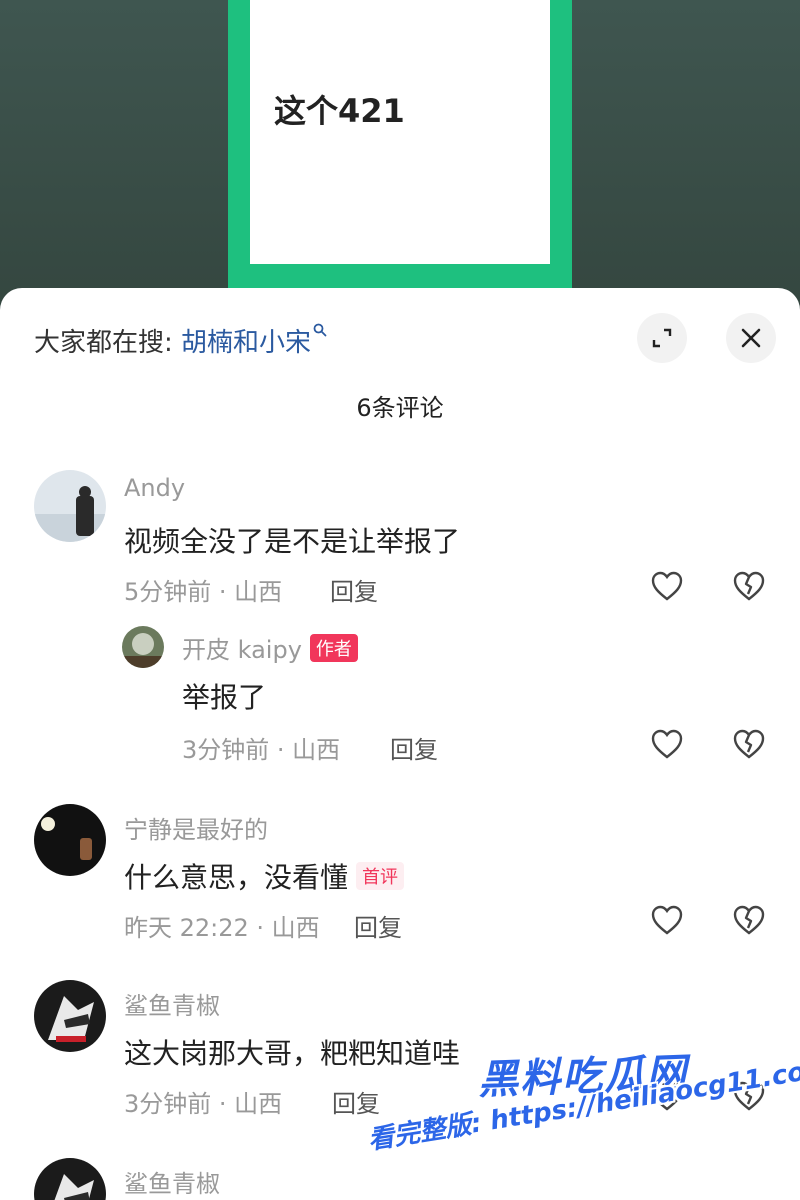  Describe the element at coordinates (339, 111) in the screenshot. I see `video-caption: 这个421` at that location.